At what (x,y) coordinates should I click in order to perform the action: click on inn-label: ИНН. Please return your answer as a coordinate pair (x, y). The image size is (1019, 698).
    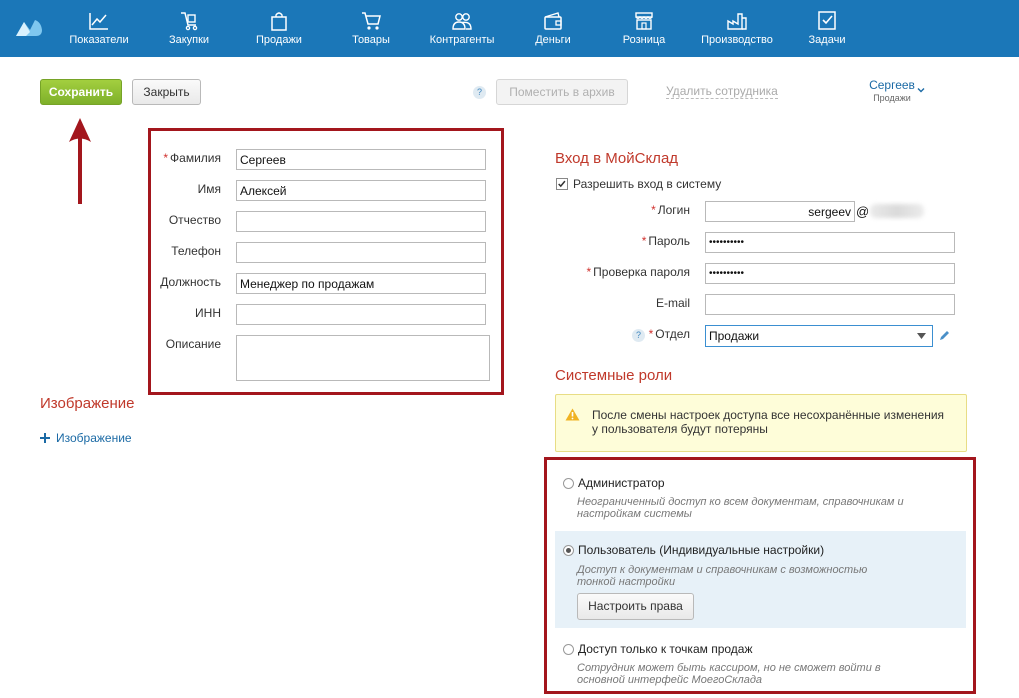
    Looking at the image, I should click on (208, 313).